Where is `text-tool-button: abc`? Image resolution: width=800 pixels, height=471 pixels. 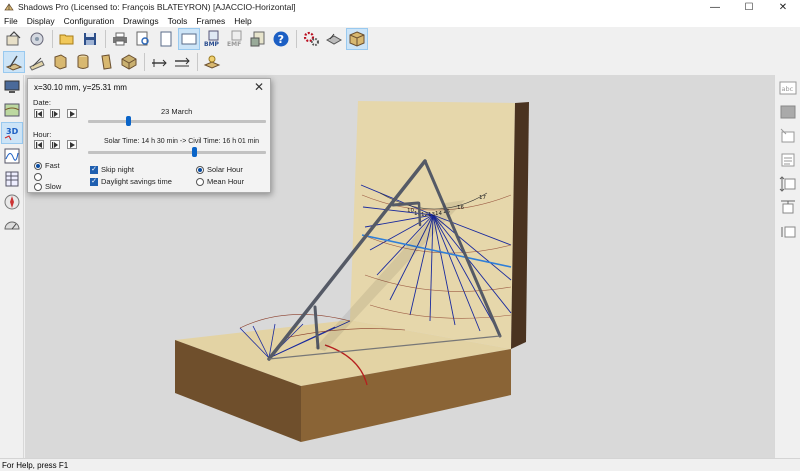 text-tool-button: abc is located at coordinates (788, 88).